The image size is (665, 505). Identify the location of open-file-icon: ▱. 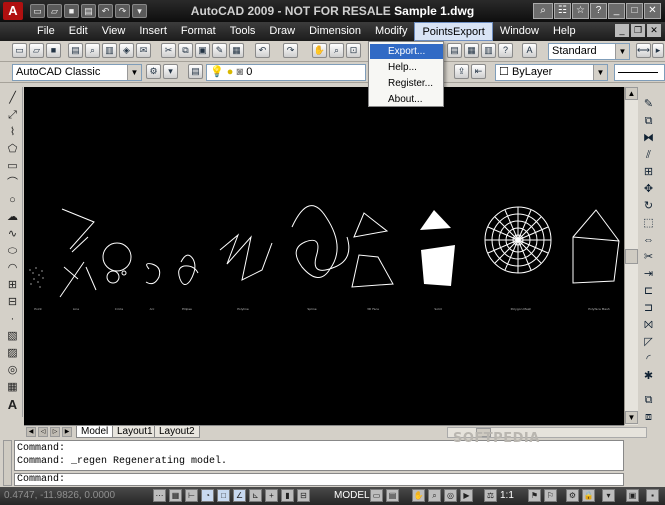
(36, 50).